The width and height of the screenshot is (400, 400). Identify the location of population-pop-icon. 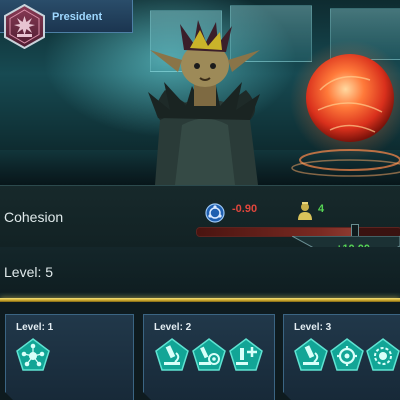
(305, 213).